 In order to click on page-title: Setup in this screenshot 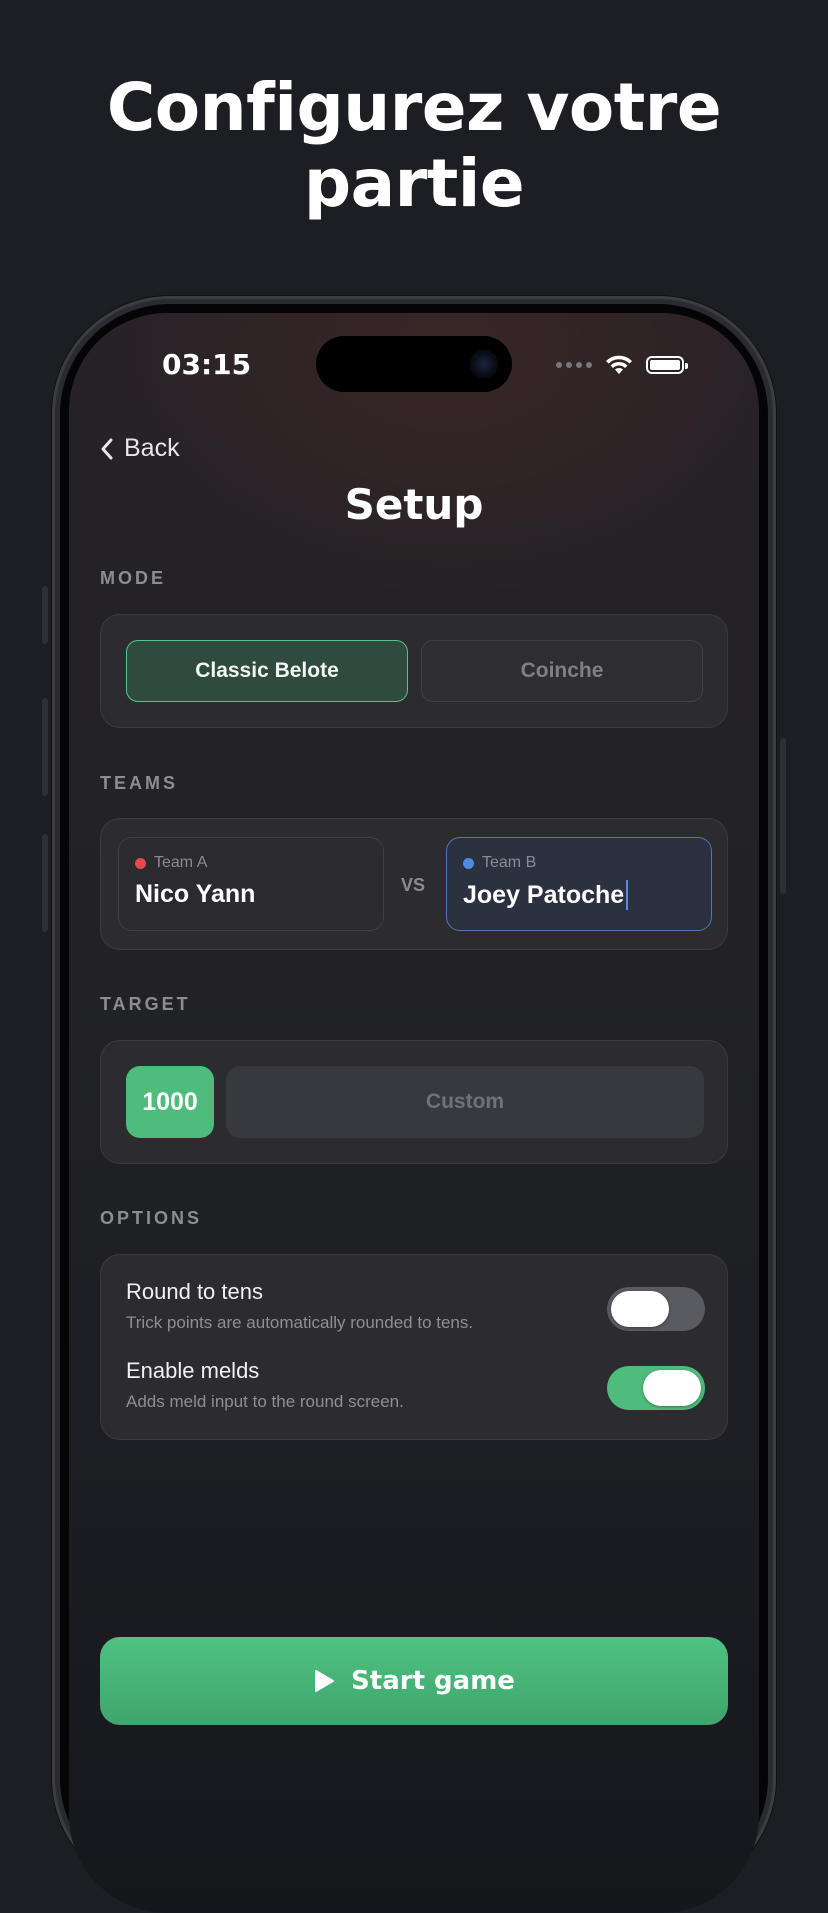, I will do `click(414, 504)`.